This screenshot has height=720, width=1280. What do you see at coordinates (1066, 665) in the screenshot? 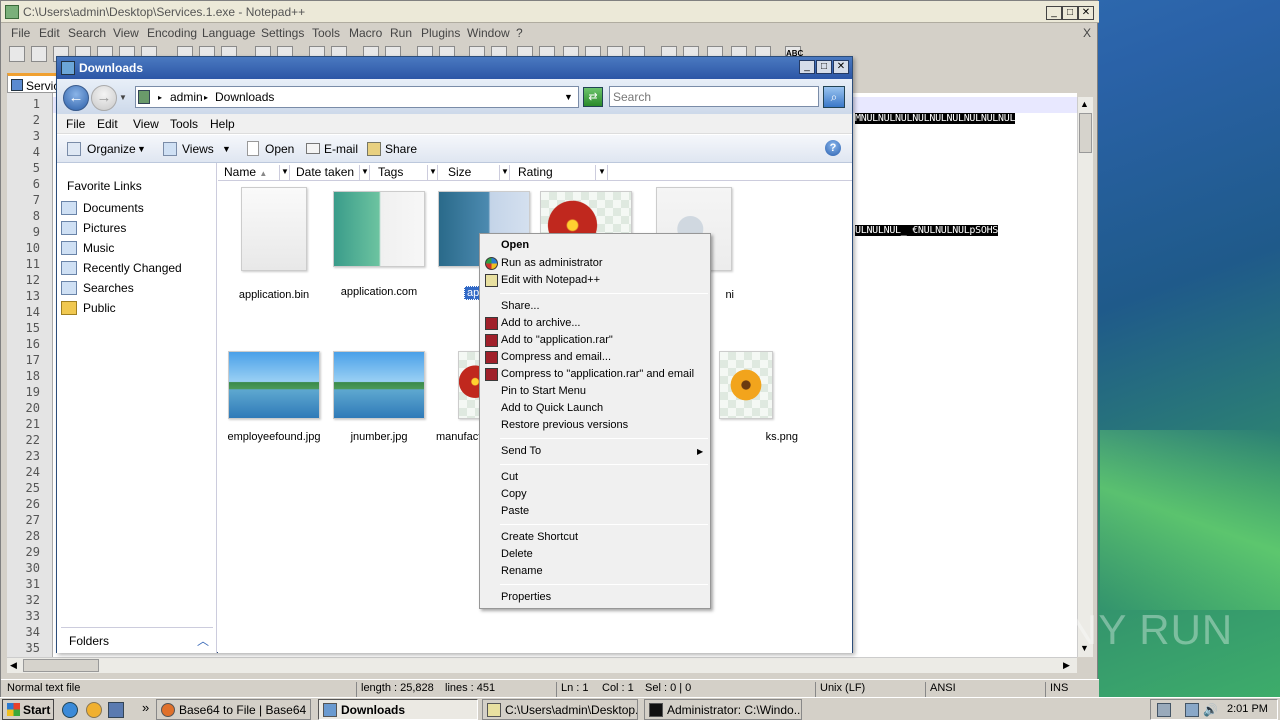
I see `scroll-right-icon: ▶` at bounding box center [1066, 665].